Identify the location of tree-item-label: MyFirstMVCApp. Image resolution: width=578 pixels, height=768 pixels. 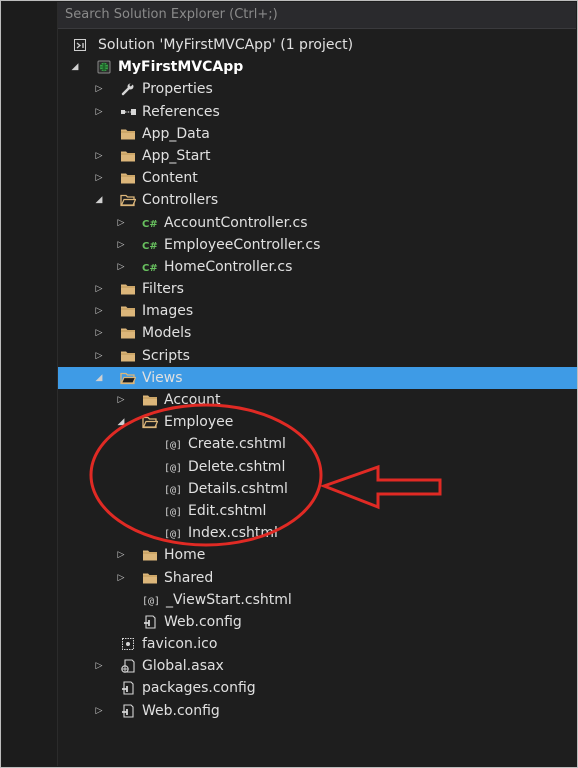
(181, 67).